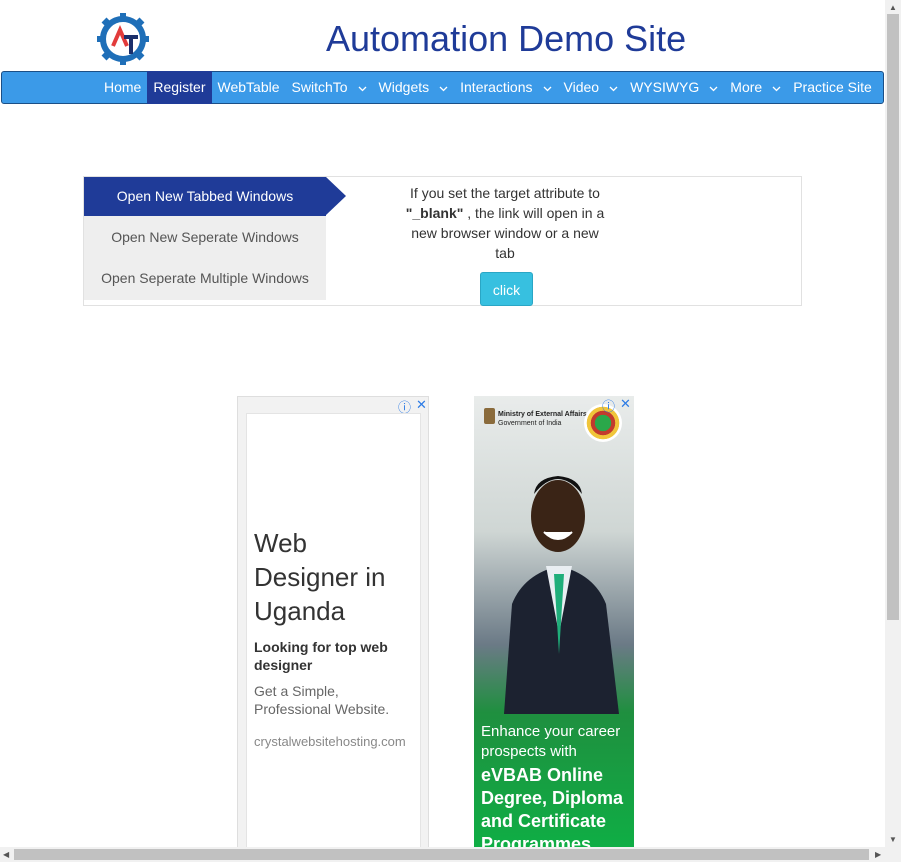  I want to click on india-emblem-icon, so click(489, 416).